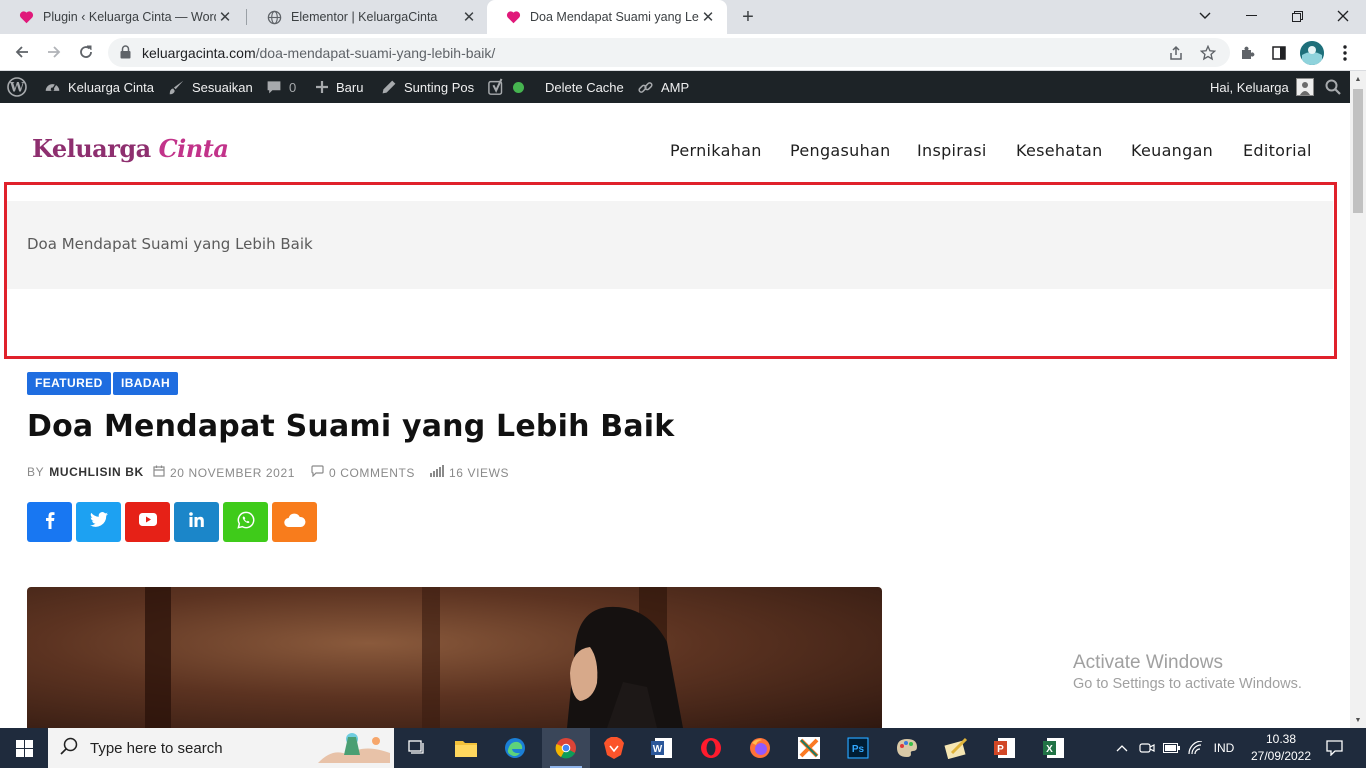 The image size is (1366, 768). Describe the element at coordinates (1297, 16) in the screenshot. I see `restore-icon` at that location.